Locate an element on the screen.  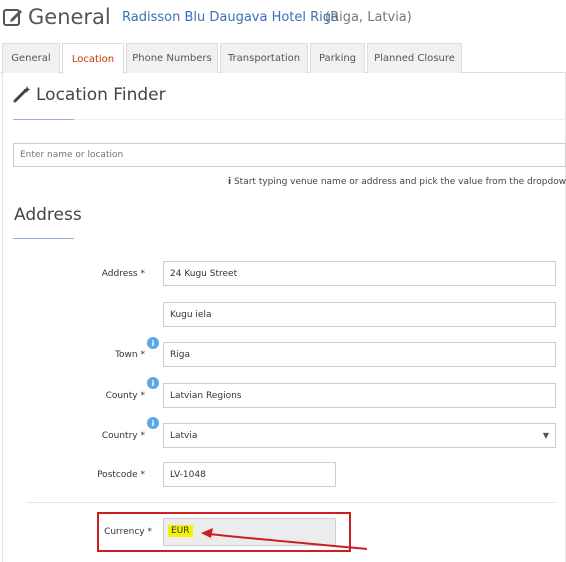
caret-down-icon: ▼ is located at coordinates (545, 435).